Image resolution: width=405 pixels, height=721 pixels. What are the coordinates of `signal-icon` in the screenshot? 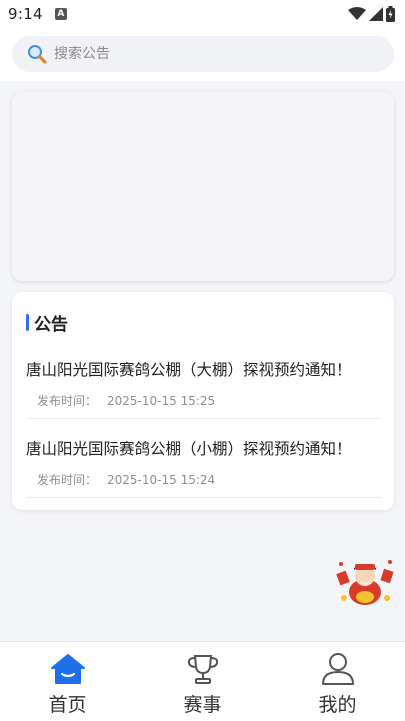 It's located at (376, 14).